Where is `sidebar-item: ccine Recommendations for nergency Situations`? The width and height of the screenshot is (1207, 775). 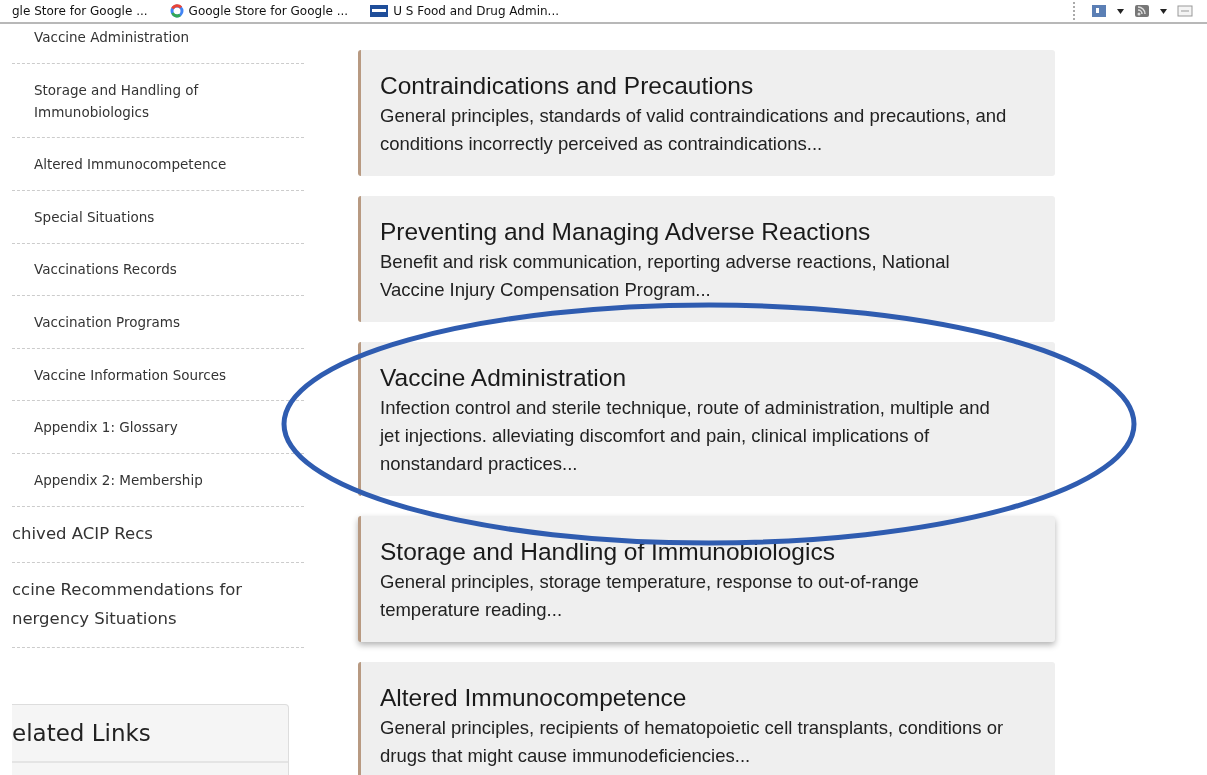 sidebar-item: ccine Recommendations for nergency Situations is located at coordinates (137, 604).